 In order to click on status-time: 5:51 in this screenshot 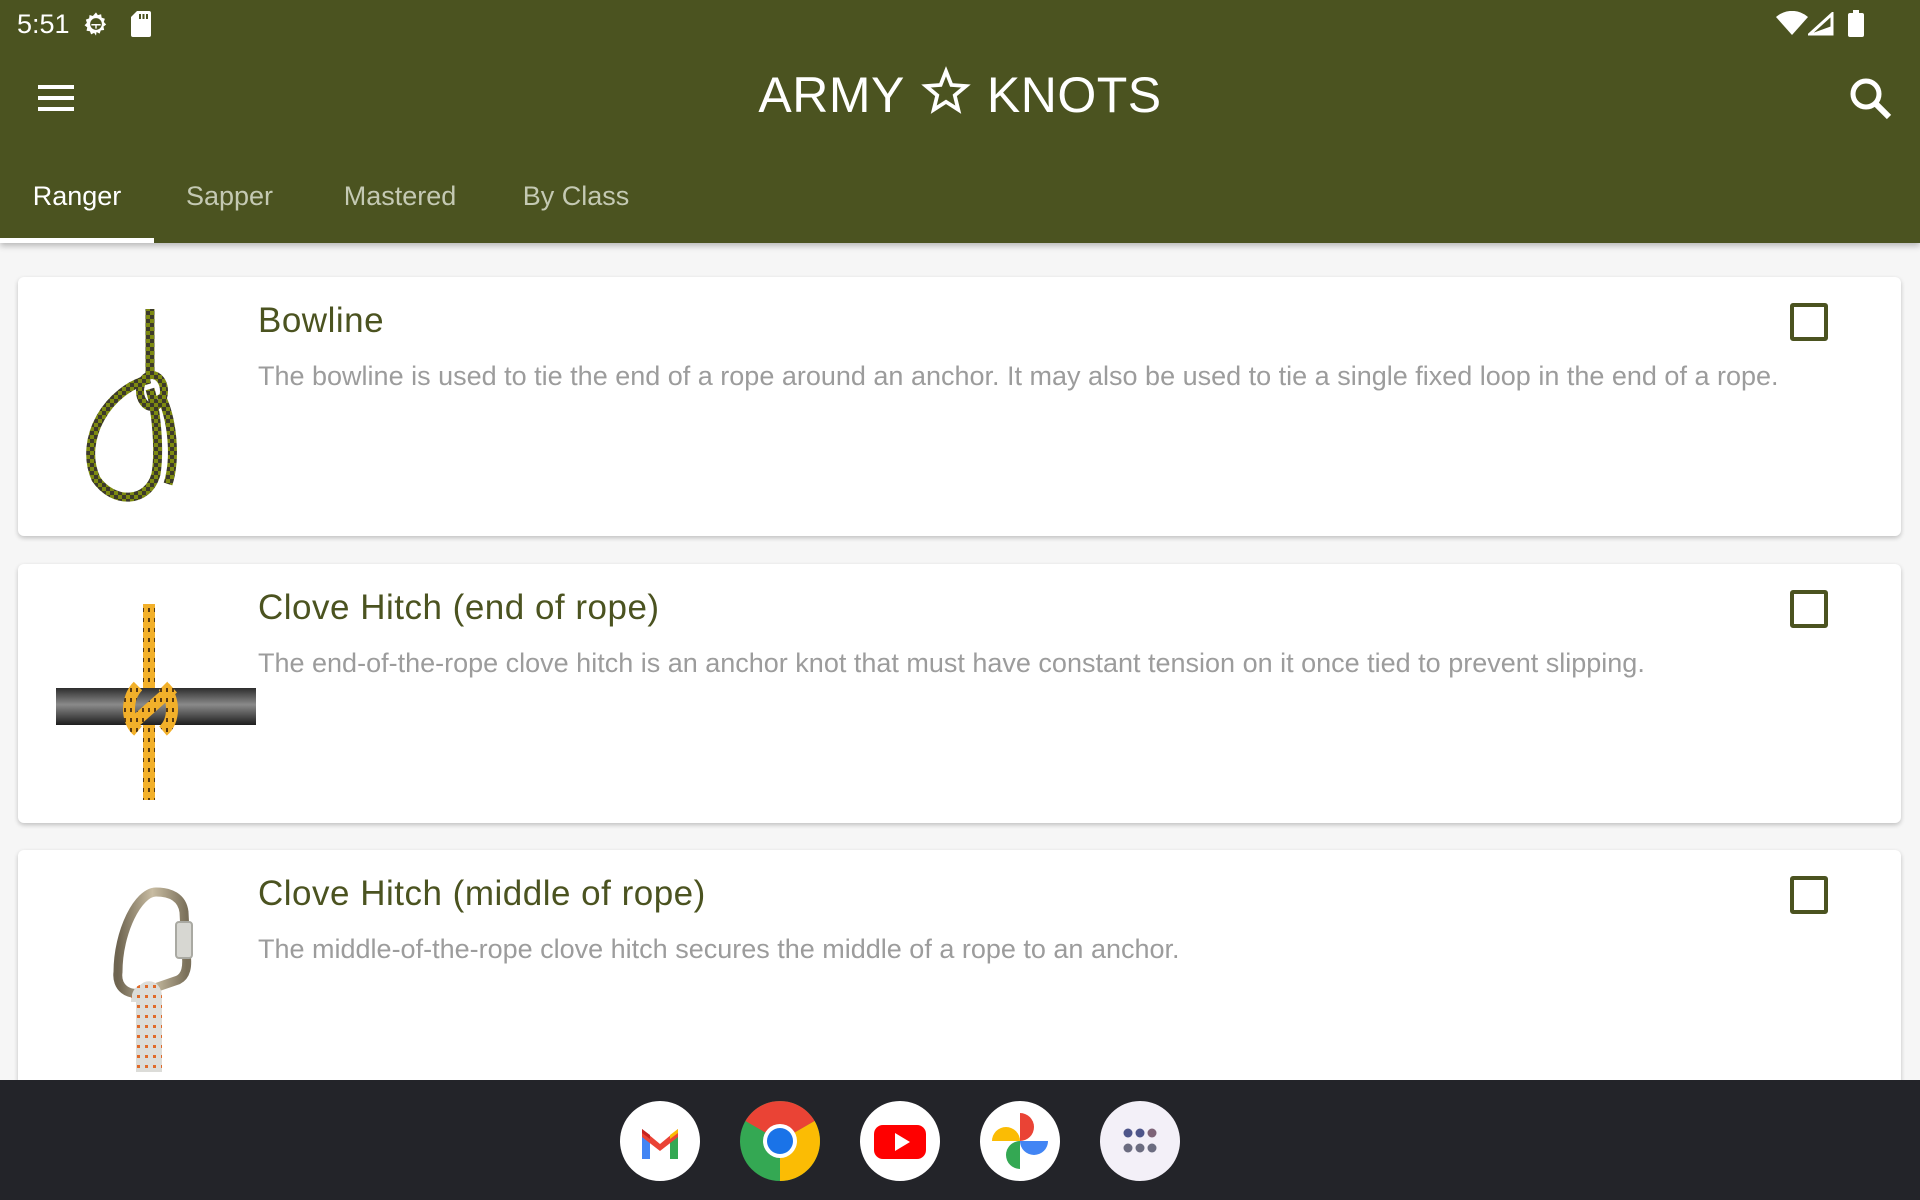, I will do `click(43, 24)`.